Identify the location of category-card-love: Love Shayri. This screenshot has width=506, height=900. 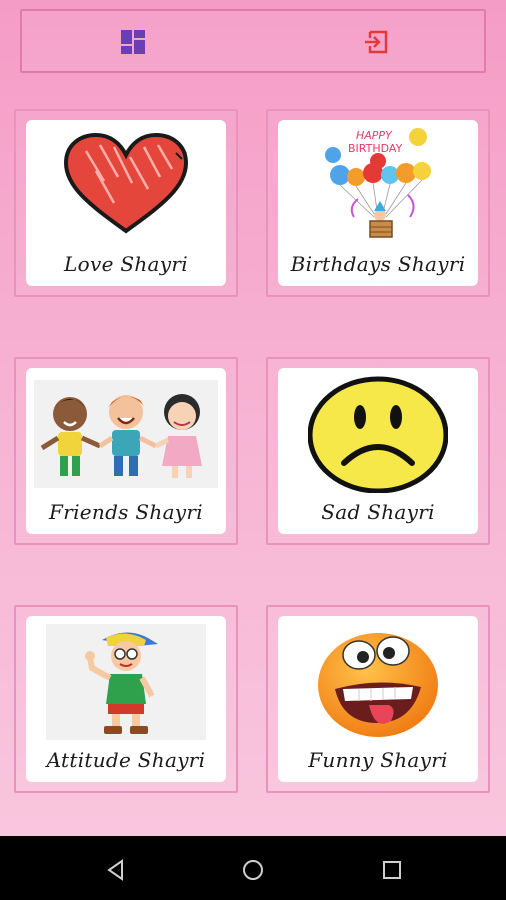
(126, 203).